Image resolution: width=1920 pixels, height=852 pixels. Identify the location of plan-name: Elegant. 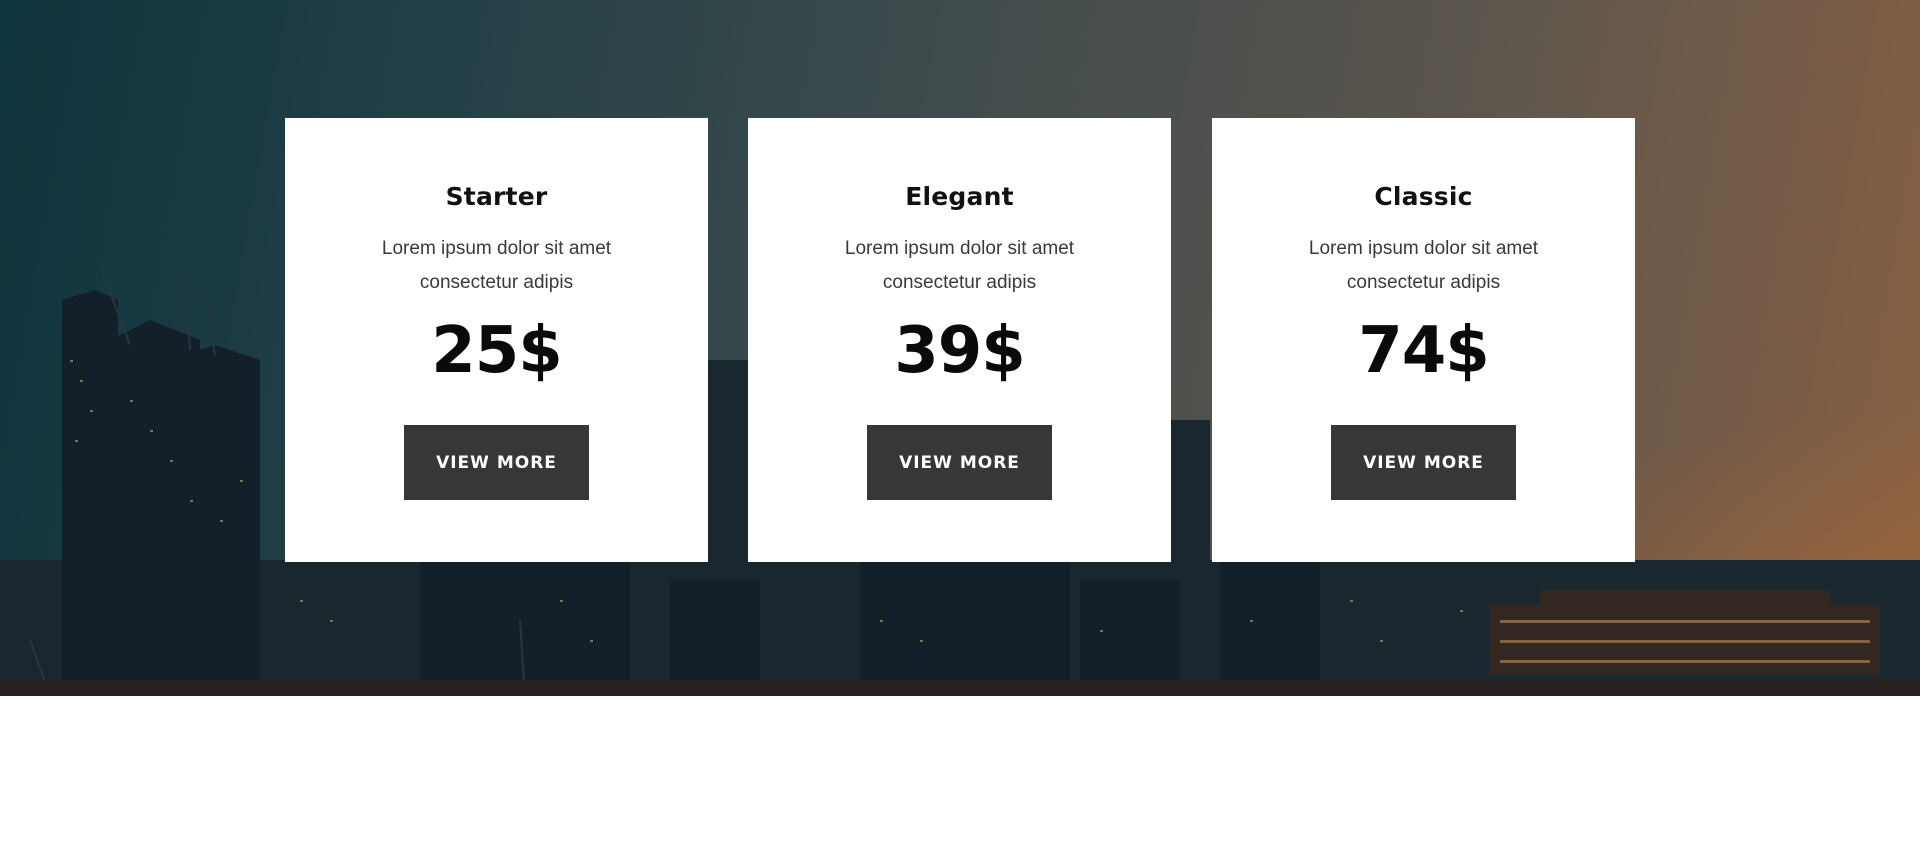
(959, 196).